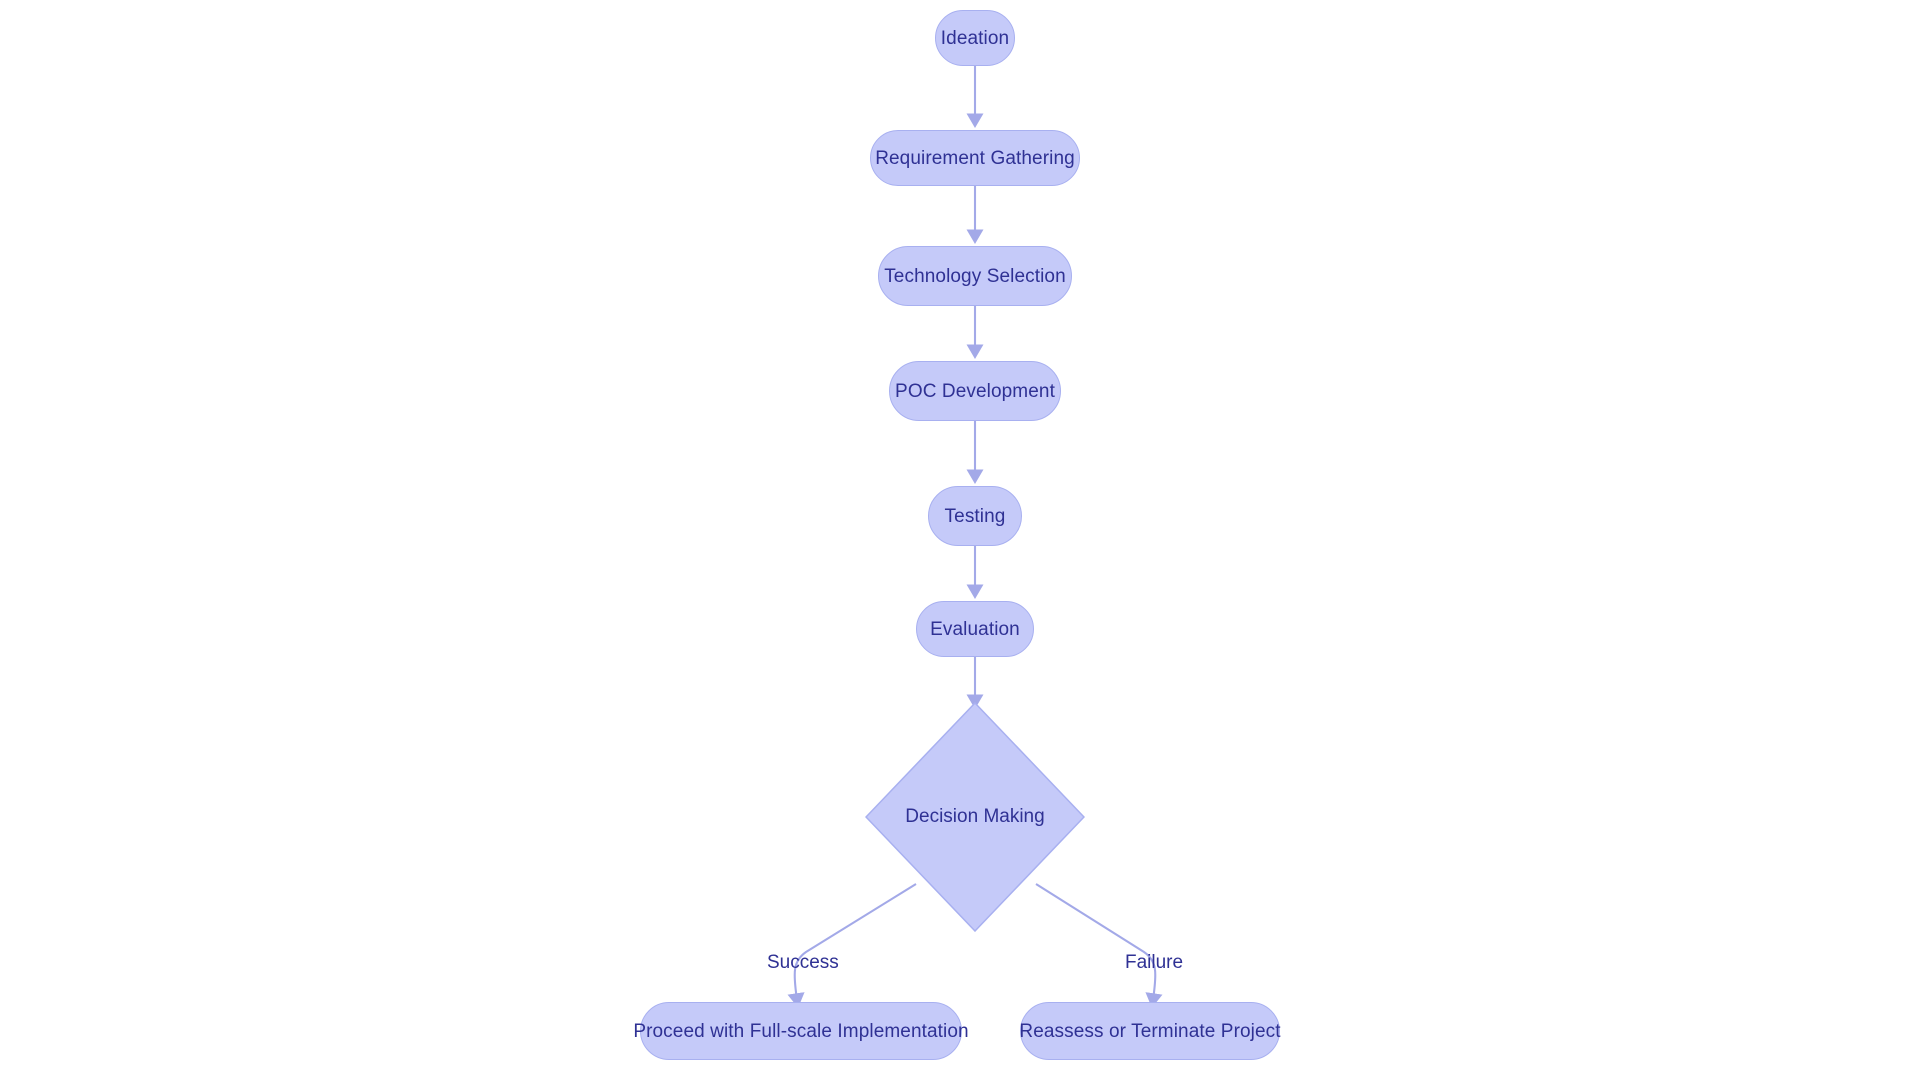  I want to click on node-reassess-terminate: Reassess or Terminate Project, so click(1150, 1031).